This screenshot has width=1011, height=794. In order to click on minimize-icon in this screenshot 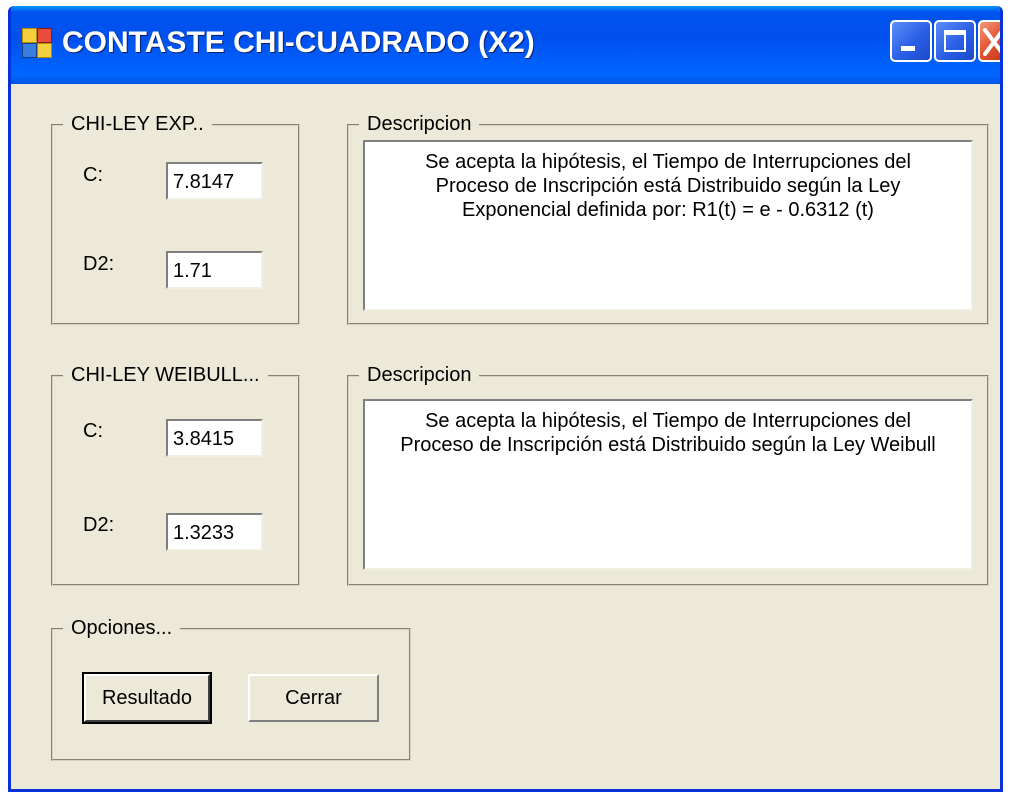, I will do `click(908, 48)`.